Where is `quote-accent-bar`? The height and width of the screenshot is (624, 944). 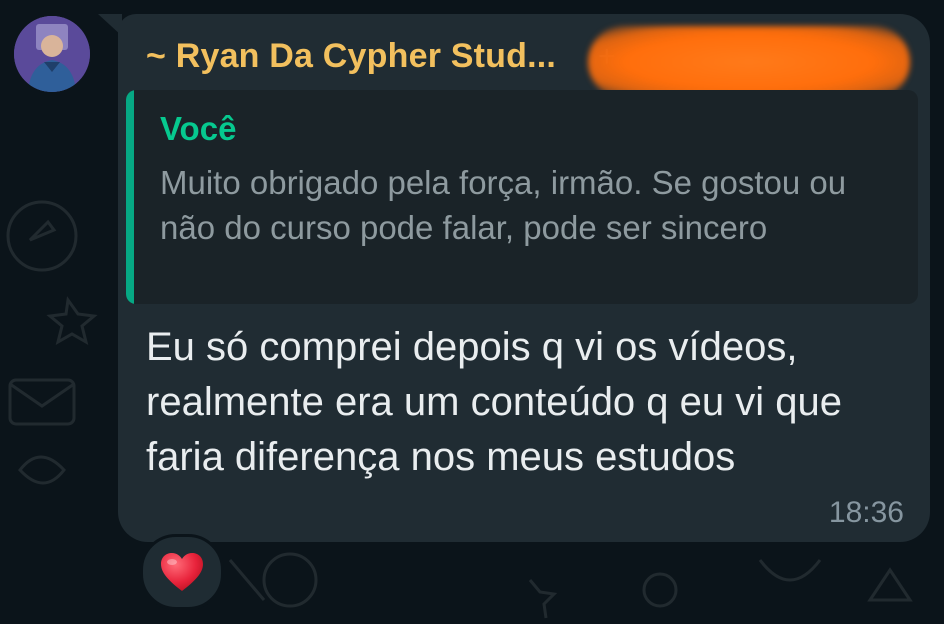 quote-accent-bar is located at coordinates (130, 197).